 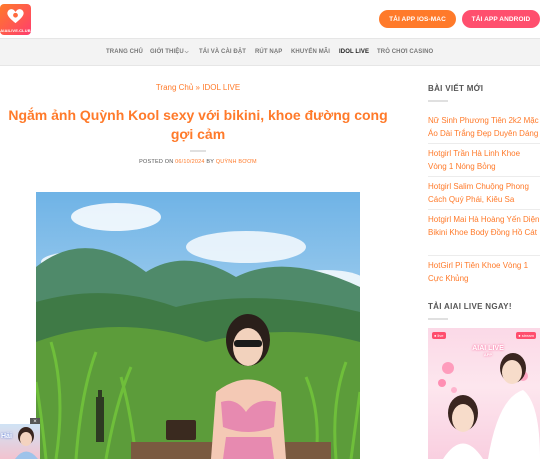 What do you see at coordinates (190, 162) in the screenshot?
I see `post-date: 06/10/2024` at bounding box center [190, 162].